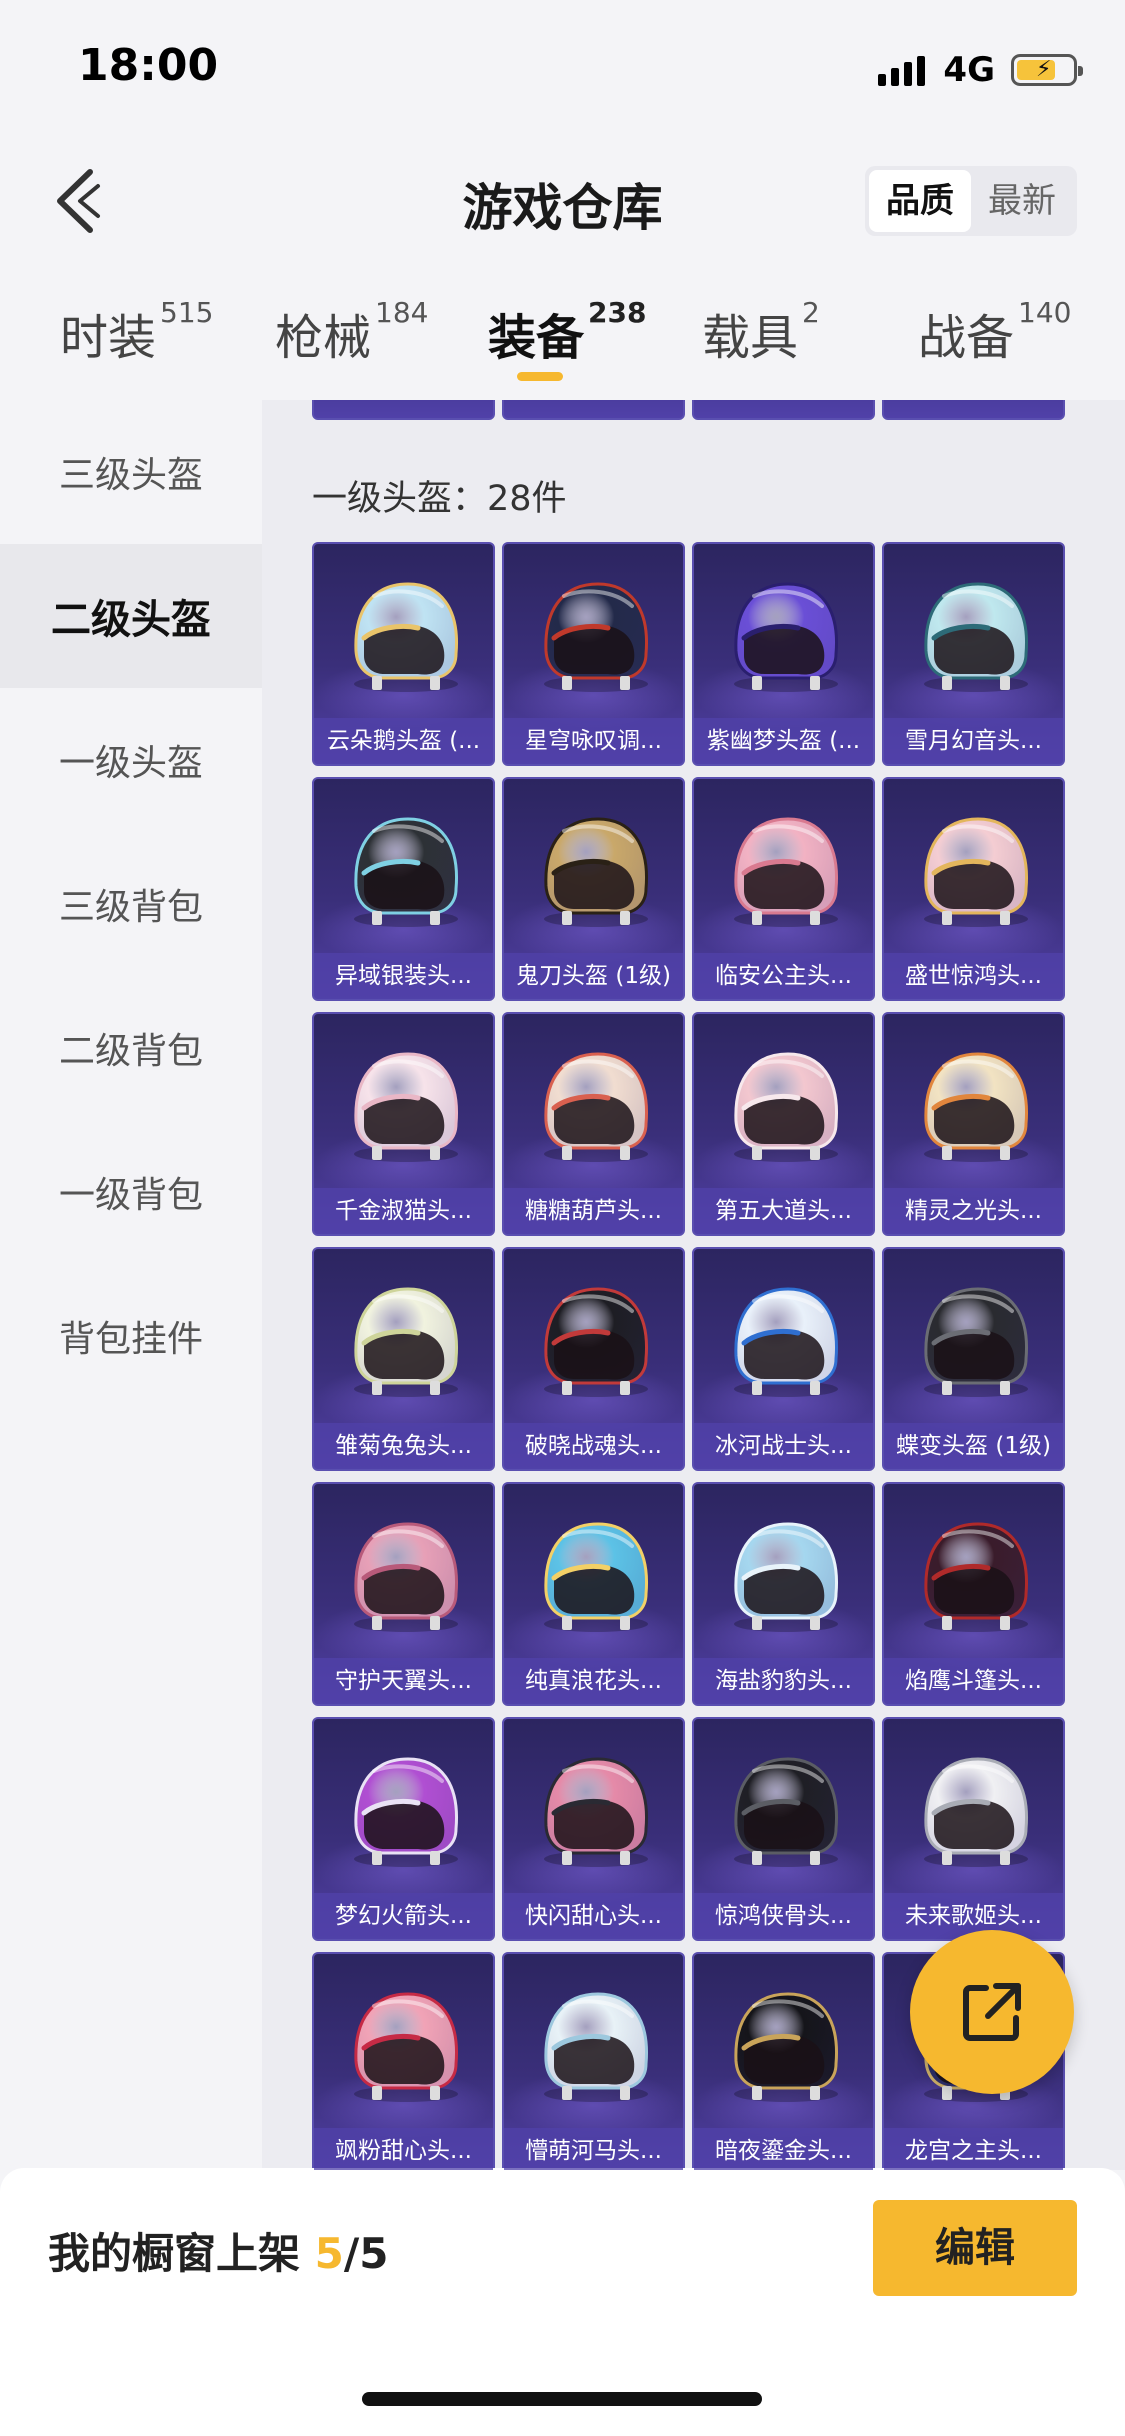 This screenshot has height=2436, width=1125. I want to click on share-button, so click(992, 2012).